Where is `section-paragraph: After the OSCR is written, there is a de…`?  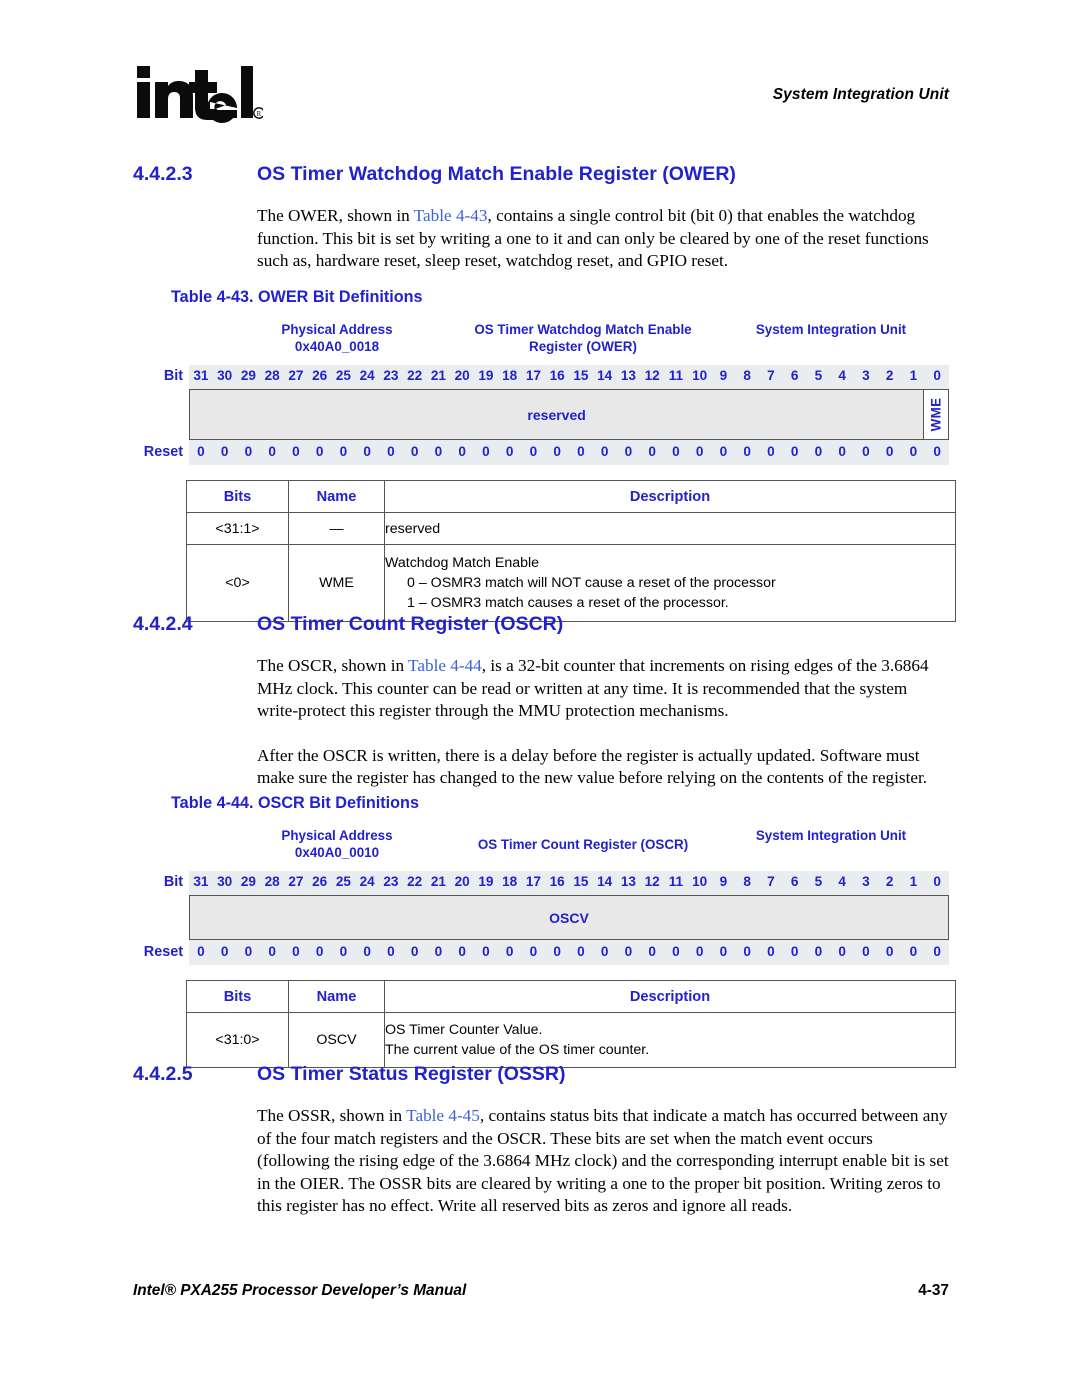
section-paragraph: After the OSCR is written, there is a de… is located at coordinates (592, 766).